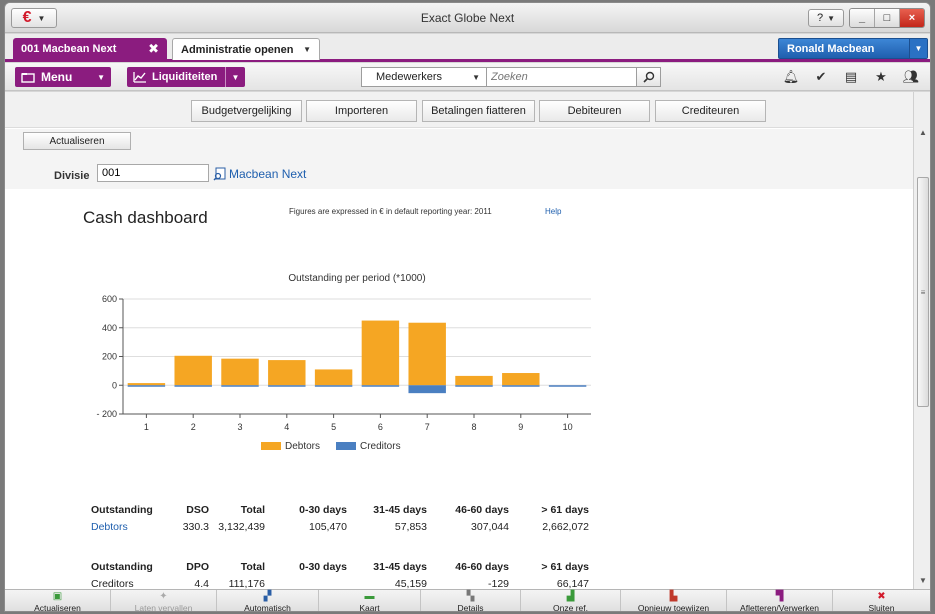 The width and height of the screenshot is (935, 614). Describe the element at coordinates (471, 601) in the screenshot. I see `bottom-details-button: ▚ Details` at that location.